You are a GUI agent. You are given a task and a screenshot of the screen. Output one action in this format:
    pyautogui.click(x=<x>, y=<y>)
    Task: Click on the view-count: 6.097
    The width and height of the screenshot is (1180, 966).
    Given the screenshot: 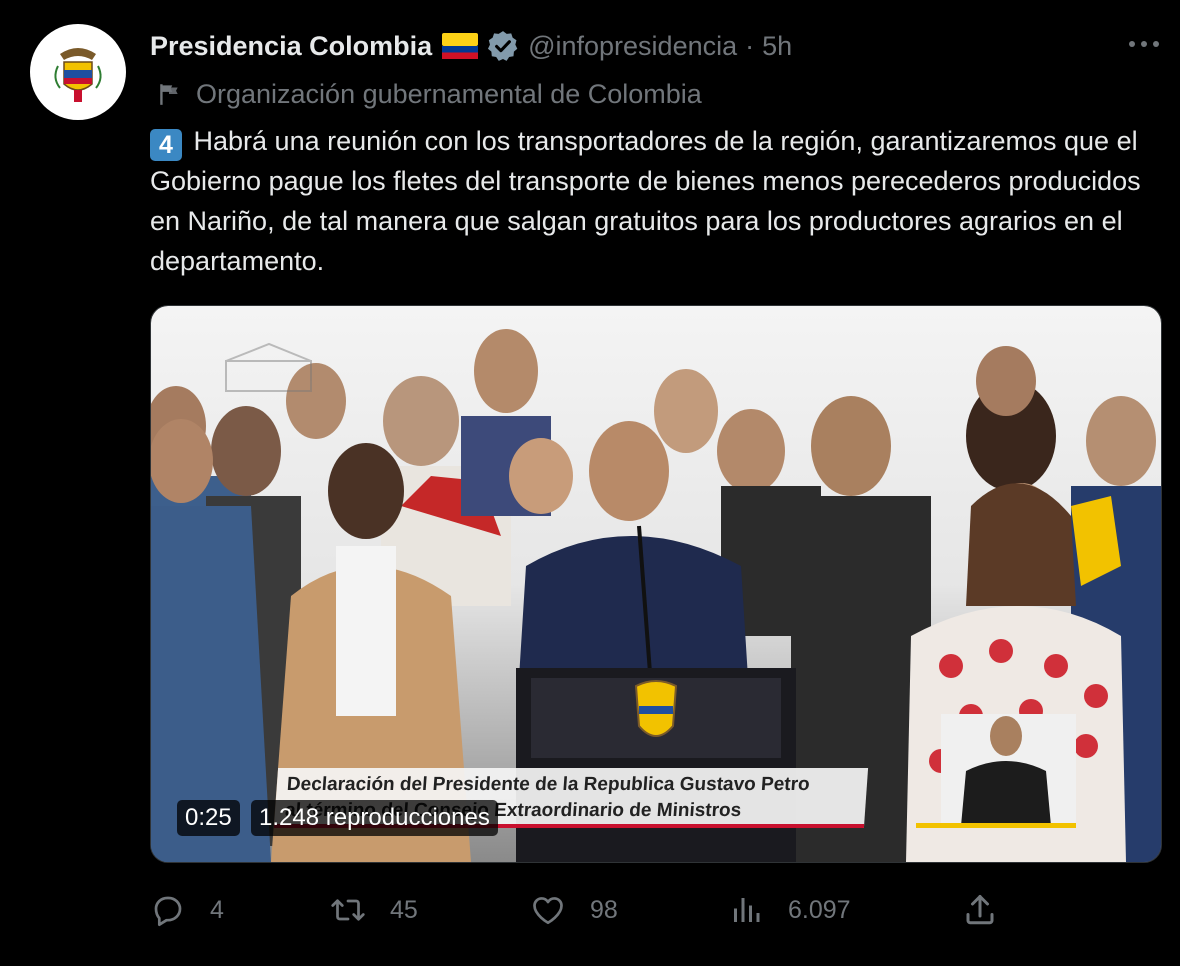 What is the action you would take?
    pyautogui.click(x=819, y=909)
    